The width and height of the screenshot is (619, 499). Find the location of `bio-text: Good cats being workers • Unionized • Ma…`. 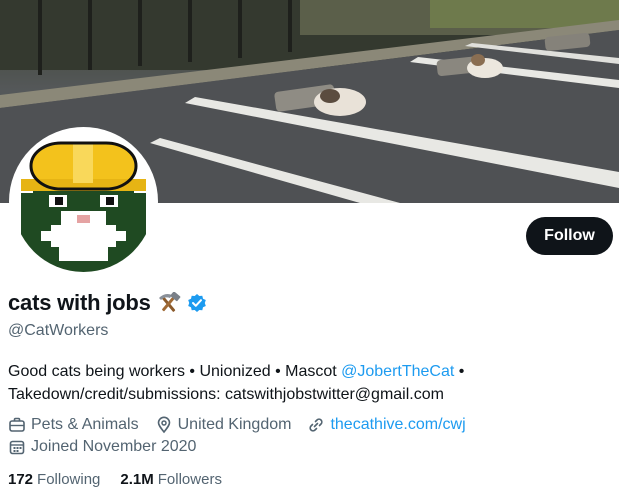

bio-text: Good cats being workers • Unionized • Ma… is located at coordinates (175, 371).